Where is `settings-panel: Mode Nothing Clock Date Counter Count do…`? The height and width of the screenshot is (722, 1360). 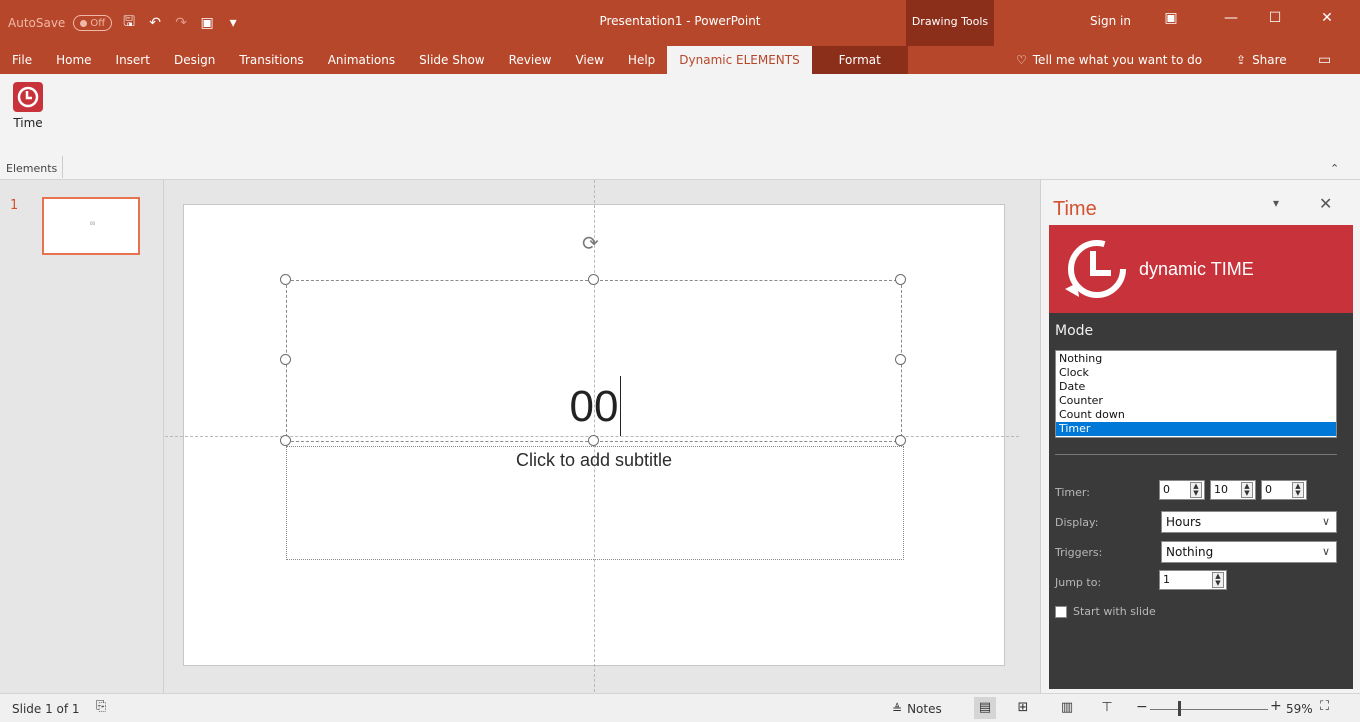
settings-panel: Mode Nothing Clock Date Counter Count do… is located at coordinates (1201, 501).